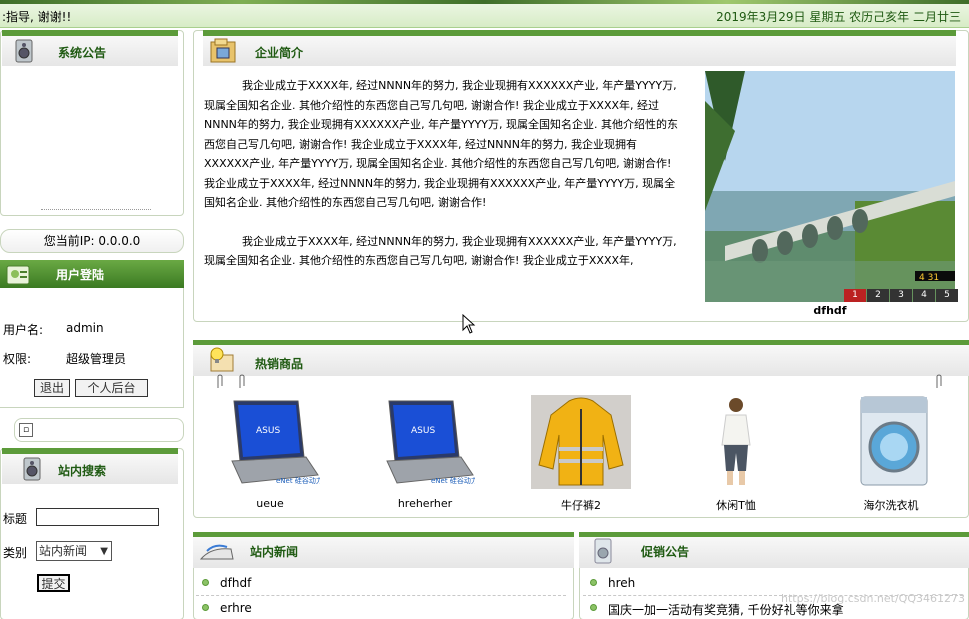 The height and width of the screenshot is (619, 969). What do you see at coordinates (581, 442) in the screenshot?
I see `jacket-image` at bounding box center [581, 442].